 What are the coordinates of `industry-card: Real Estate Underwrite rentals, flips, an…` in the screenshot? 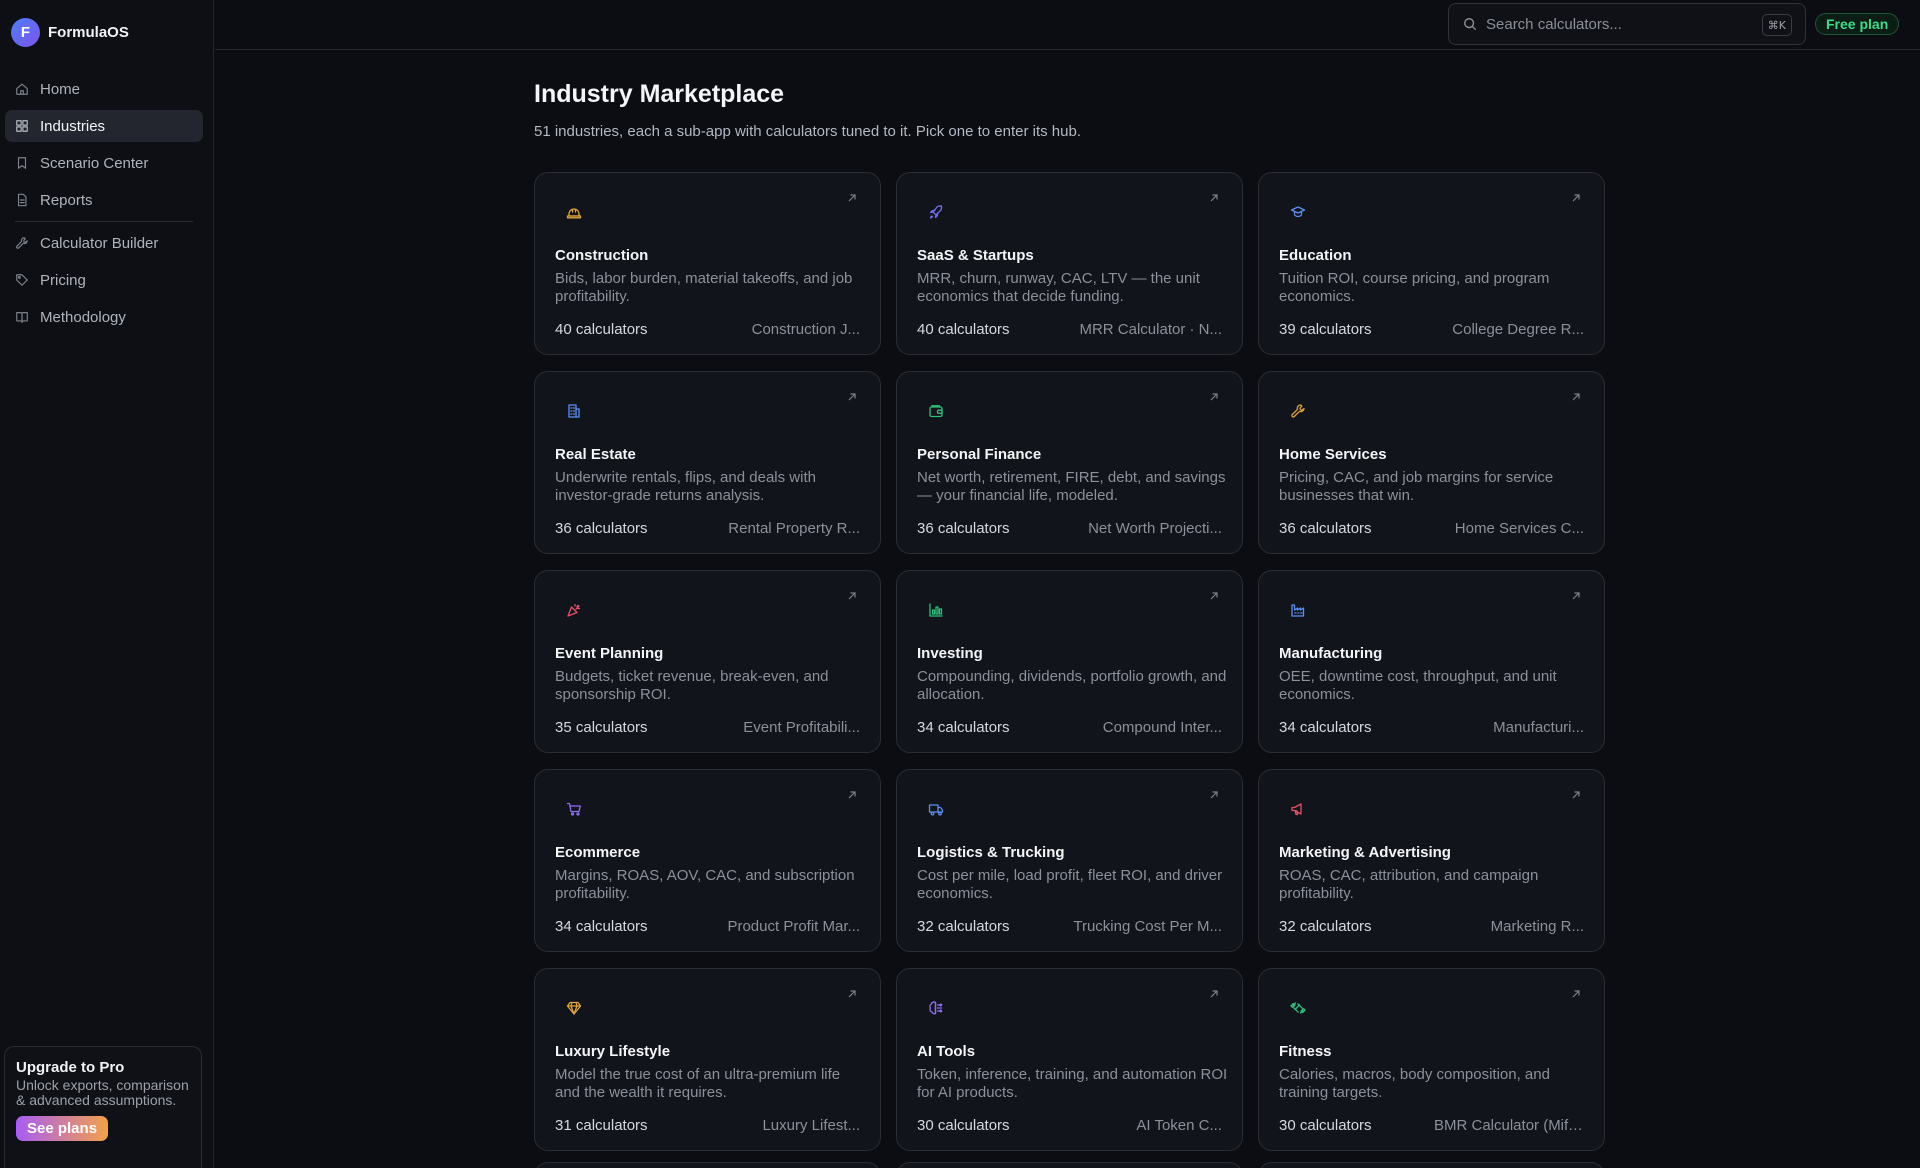 It's located at (707, 462).